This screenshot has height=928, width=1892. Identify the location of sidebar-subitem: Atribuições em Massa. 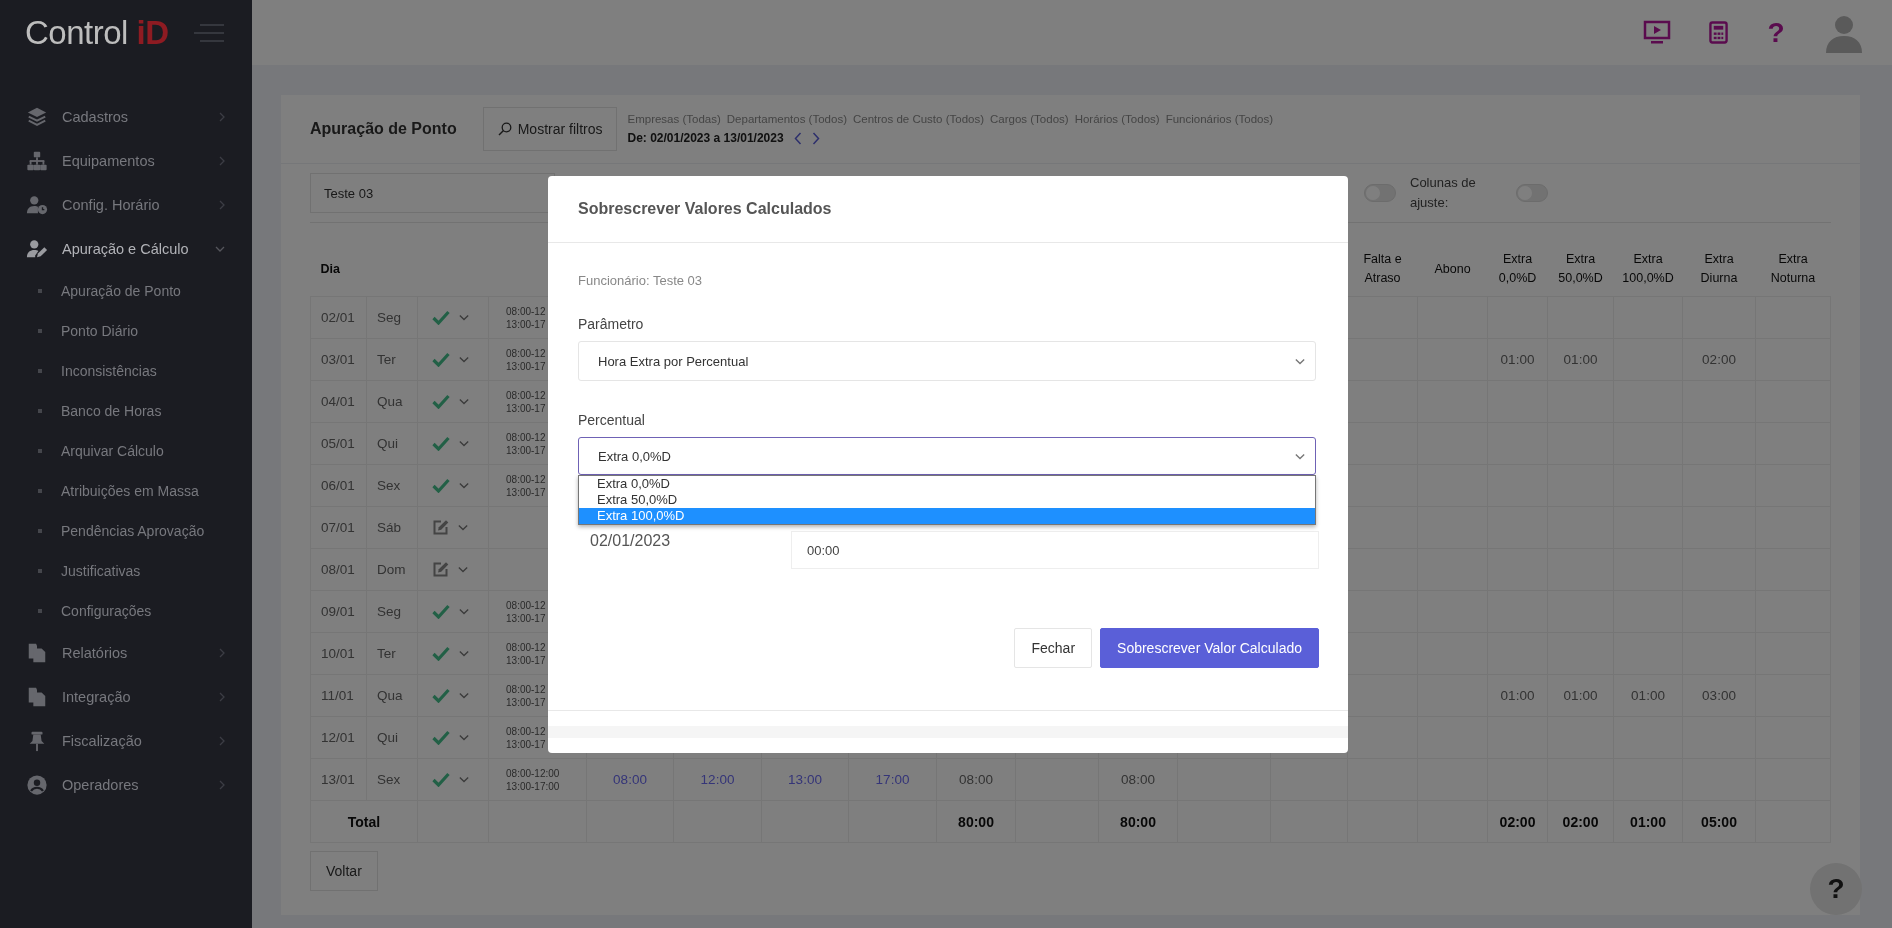
(126, 491).